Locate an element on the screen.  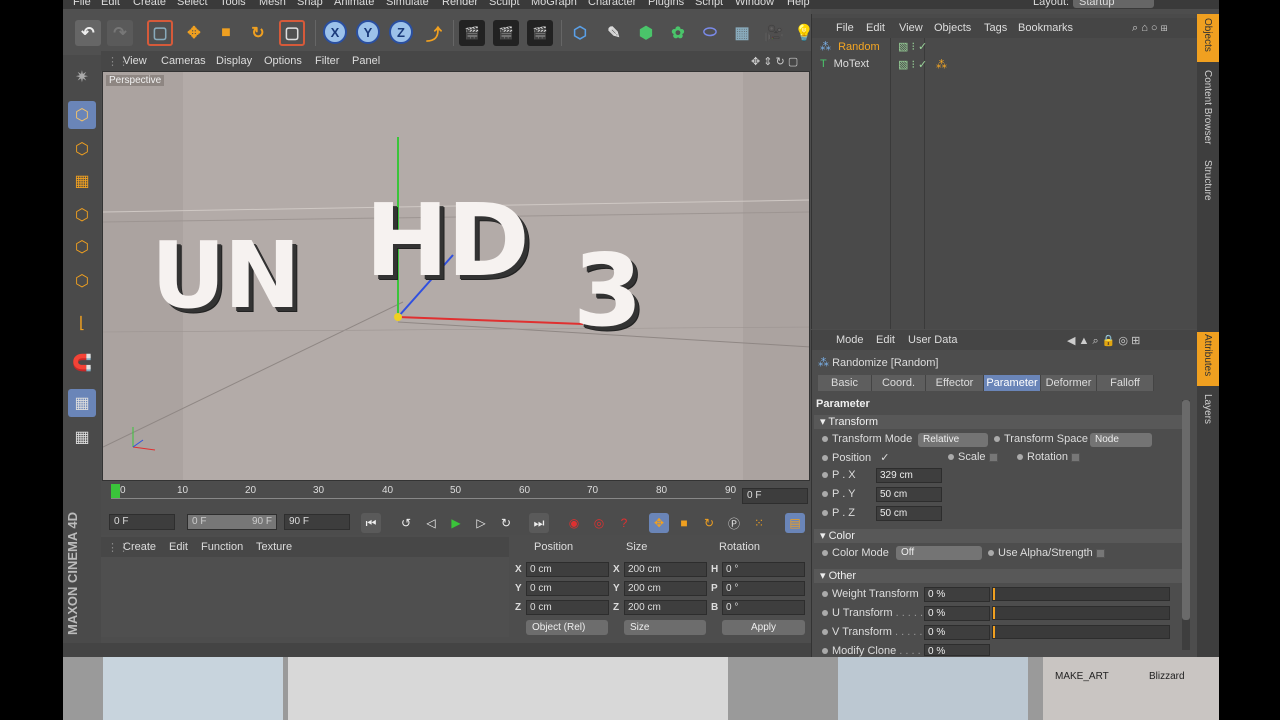
objects-menu-edit: Edit is located at coordinates (875, 28).